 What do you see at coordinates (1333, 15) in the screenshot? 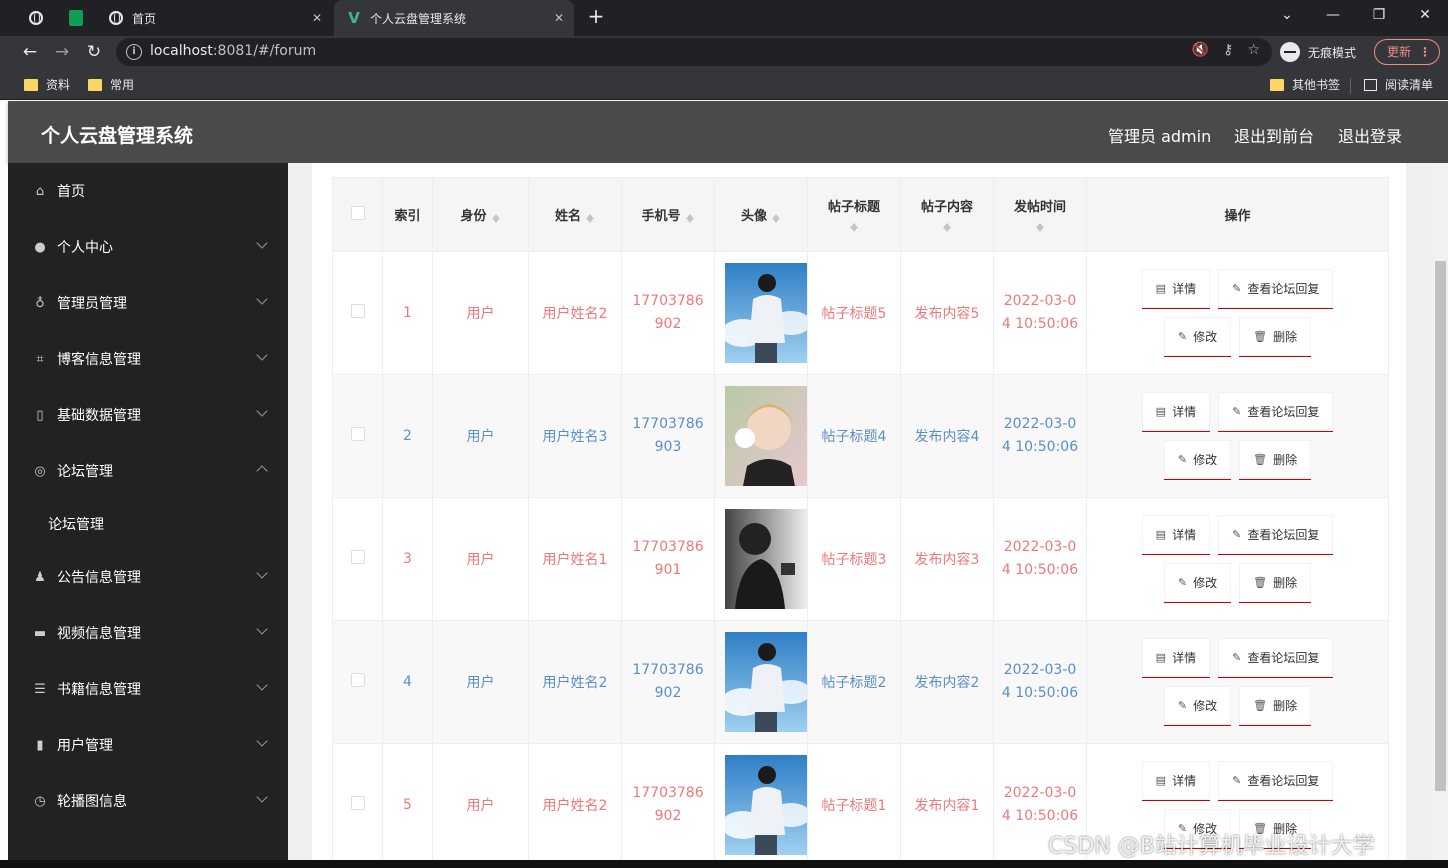
I see `minimize-button: —` at bounding box center [1333, 15].